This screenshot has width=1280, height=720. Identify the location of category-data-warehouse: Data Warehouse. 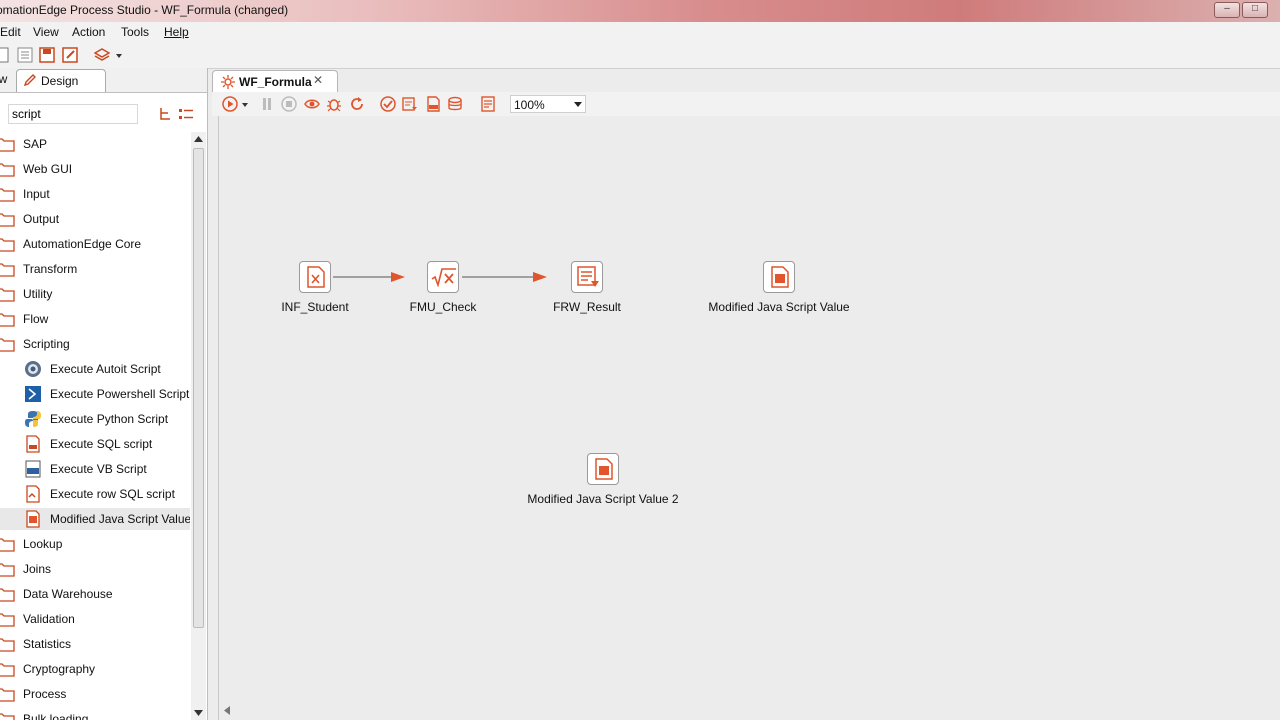
(95, 594).